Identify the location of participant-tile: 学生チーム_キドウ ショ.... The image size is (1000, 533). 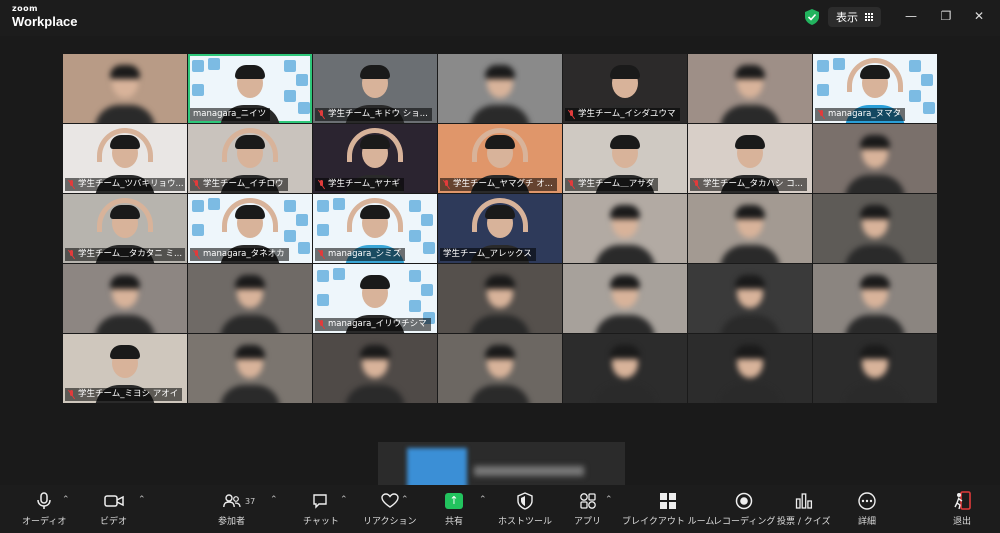
(375, 88).